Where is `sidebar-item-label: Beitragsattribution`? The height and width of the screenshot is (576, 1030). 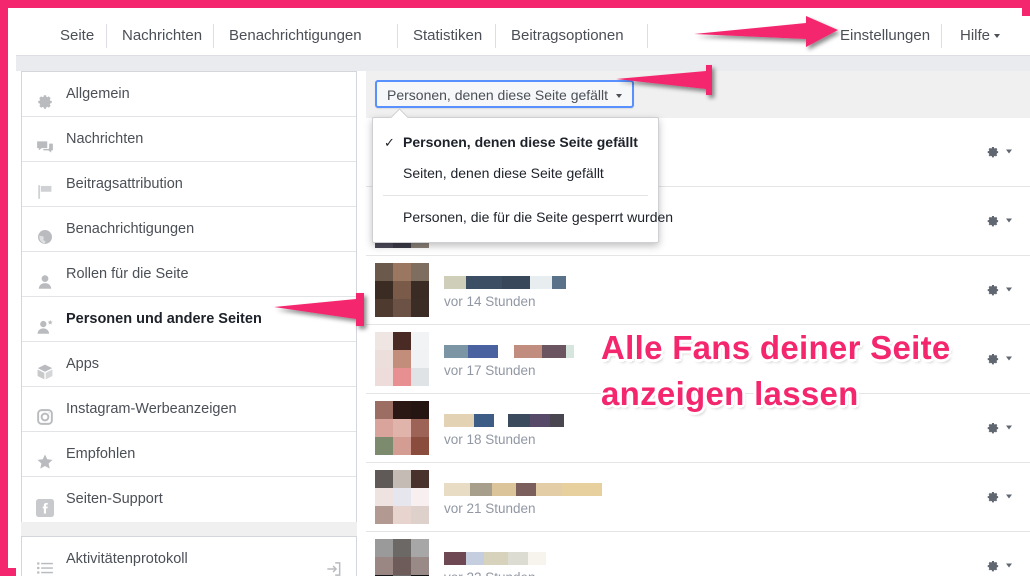
sidebar-item-label: Beitragsattribution is located at coordinates (124, 184).